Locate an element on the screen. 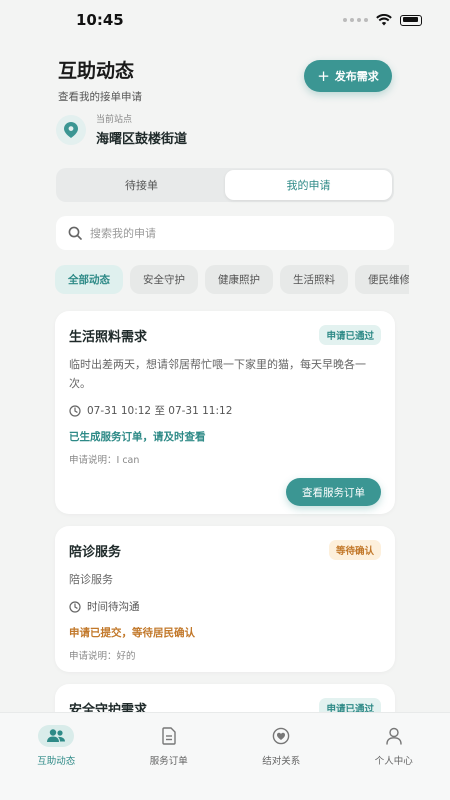  card-title: 陪诊服务 is located at coordinates (95, 552).